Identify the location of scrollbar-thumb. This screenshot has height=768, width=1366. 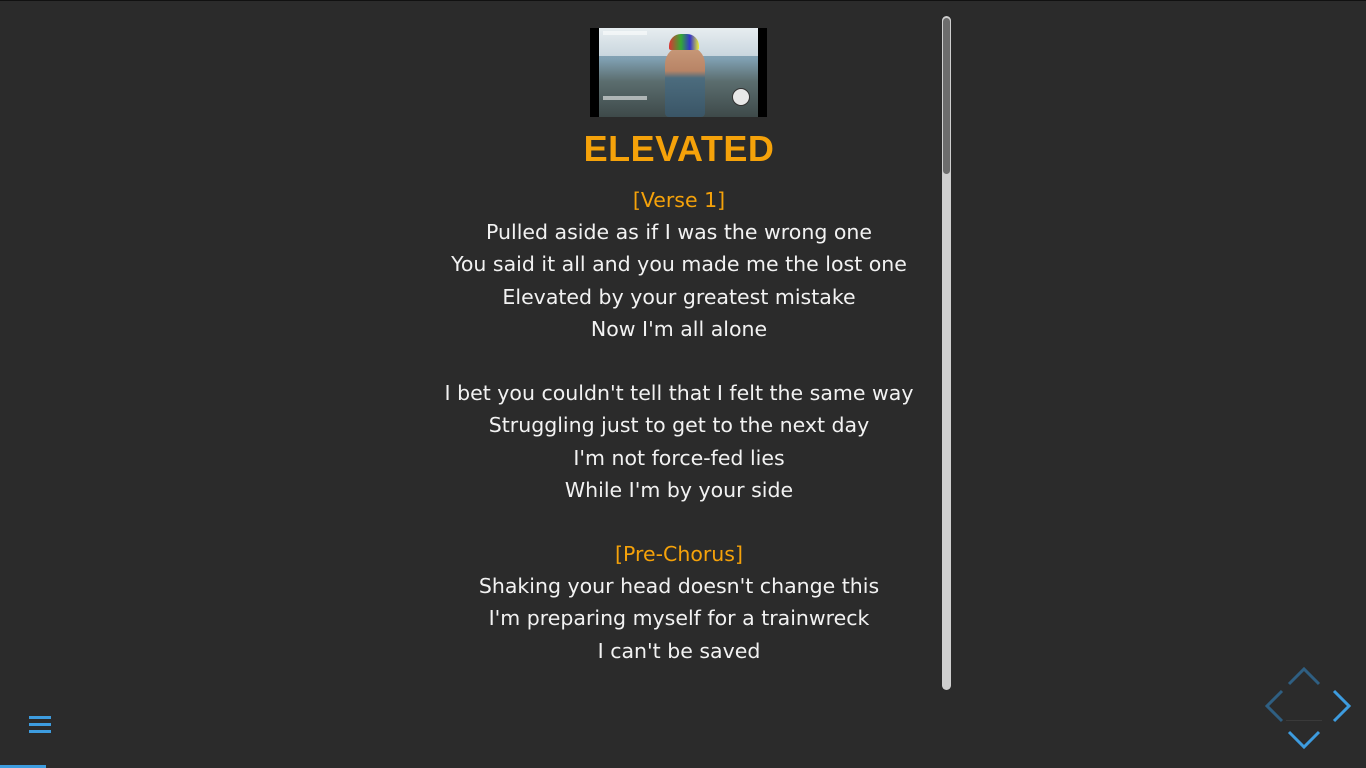
(946, 96).